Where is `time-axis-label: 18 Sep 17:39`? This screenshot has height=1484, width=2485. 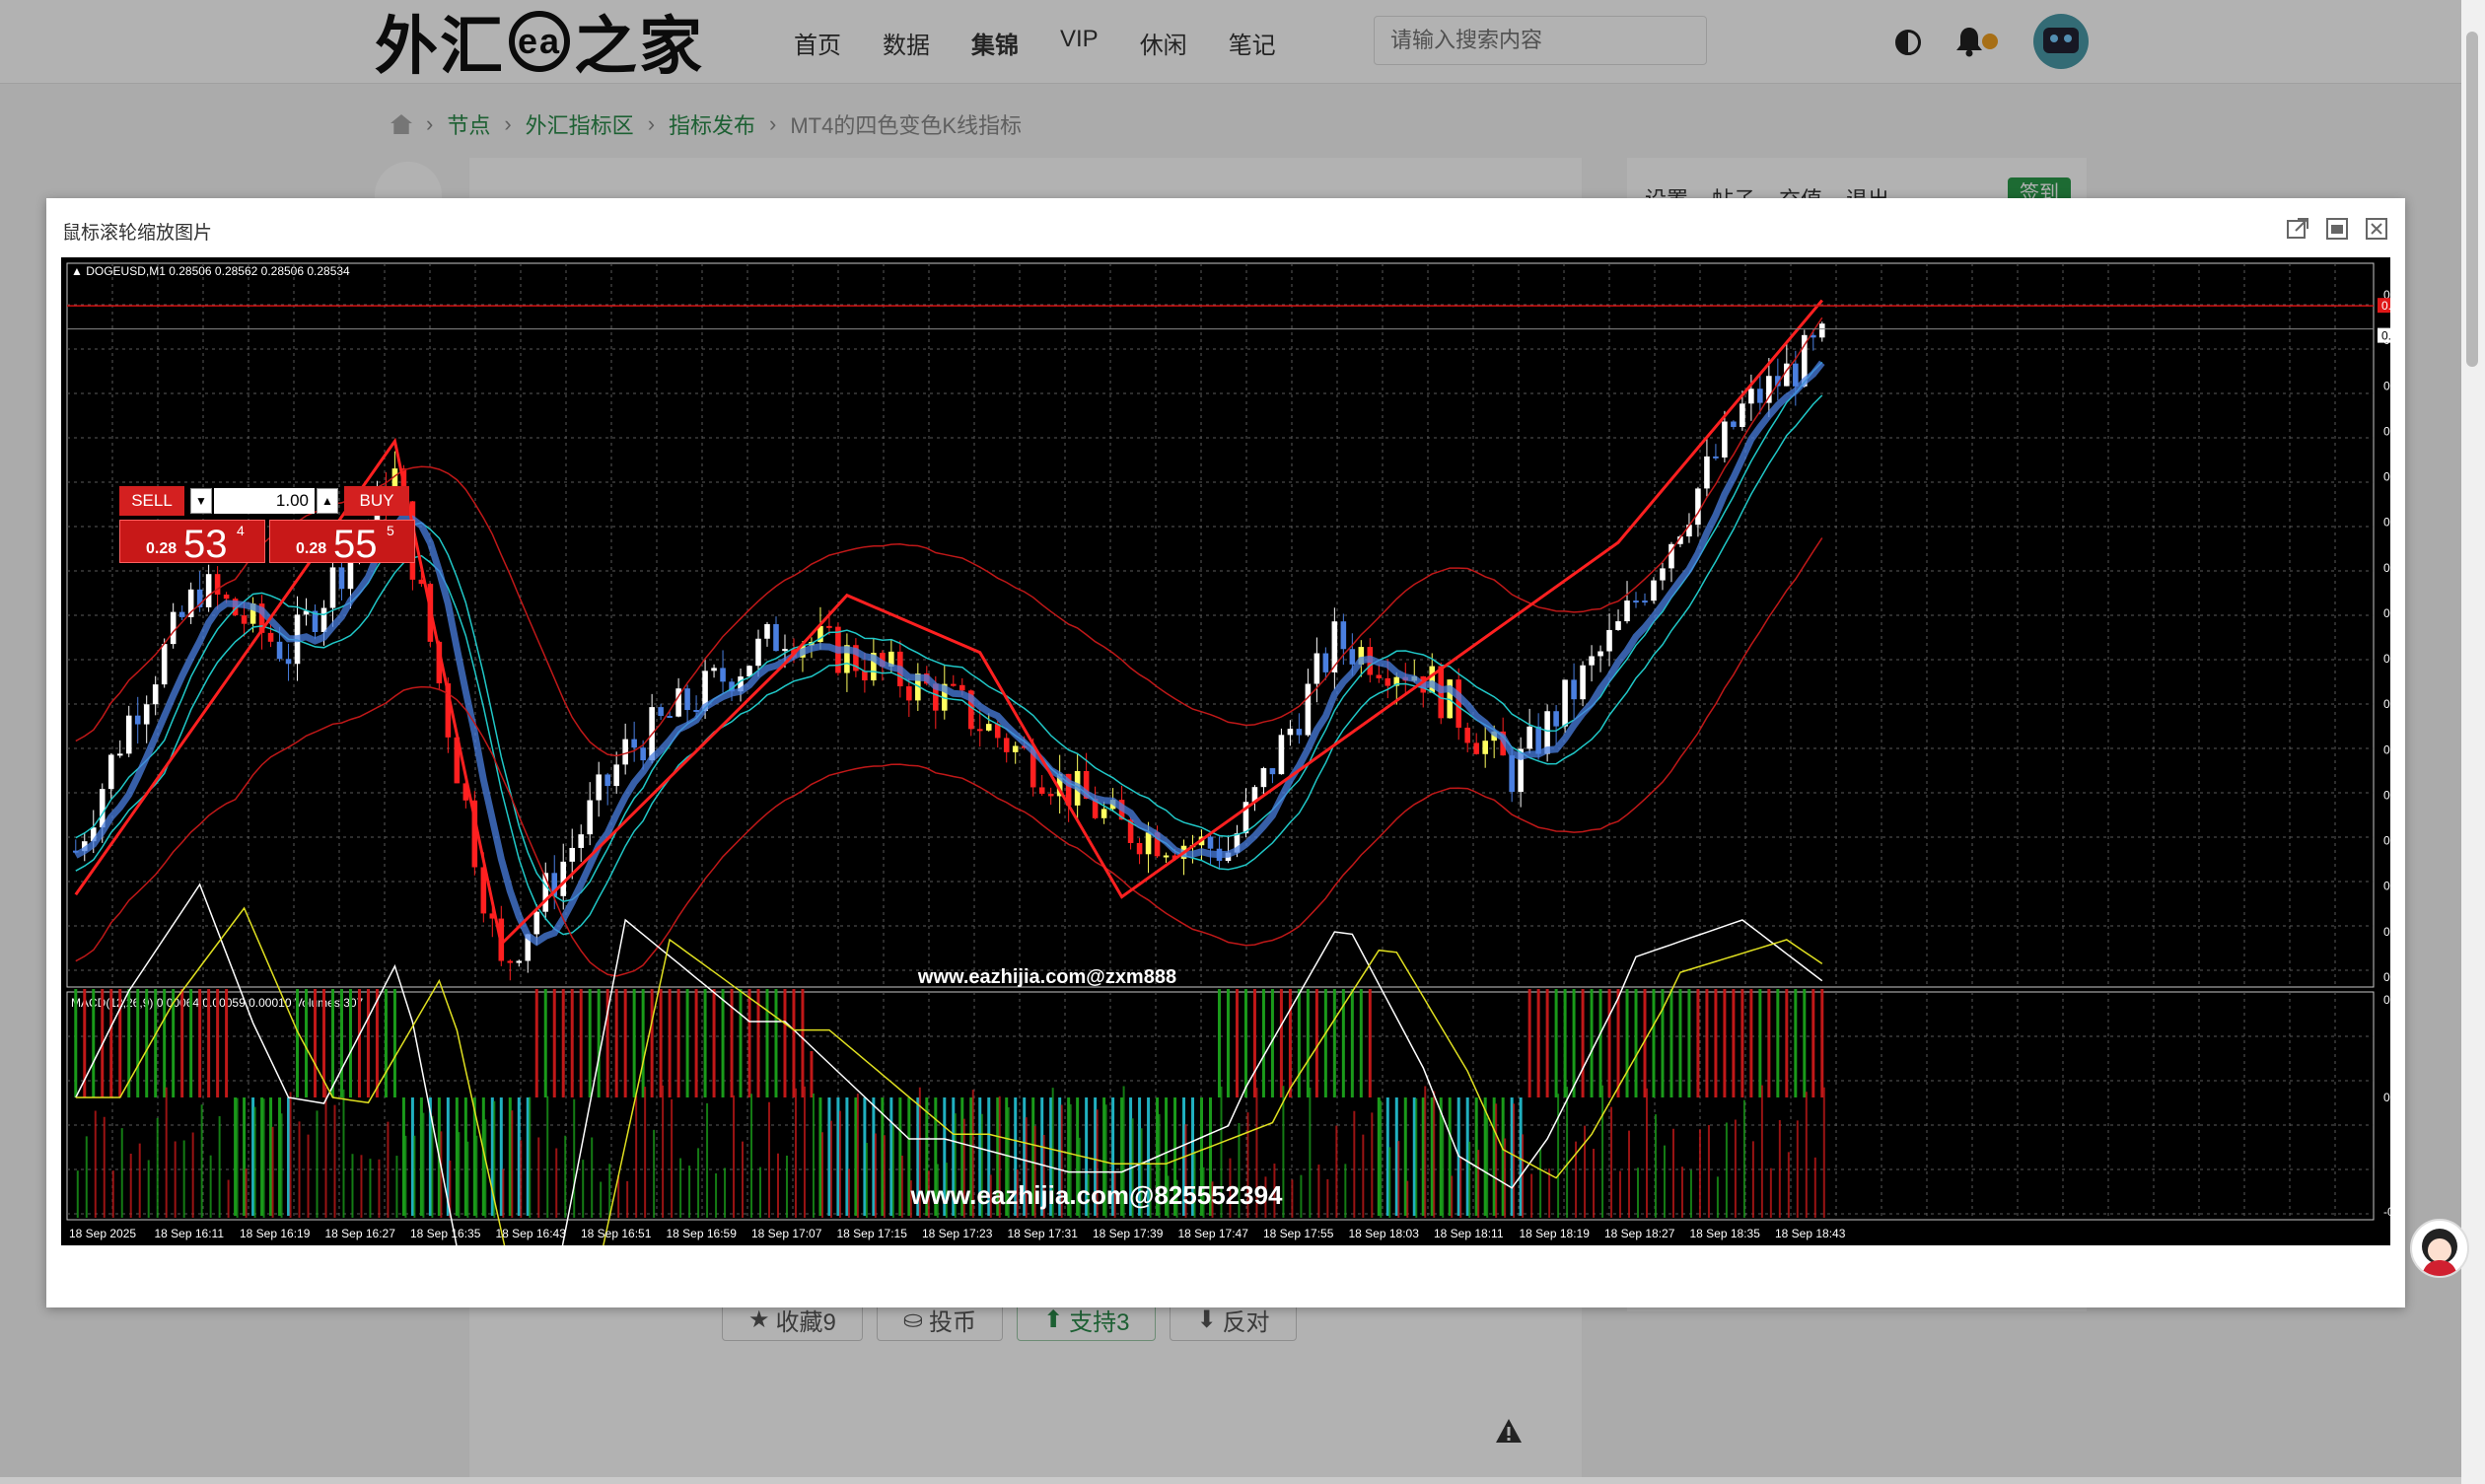
time-axis-label: 18 Sep 17:39 is located at coordinates (1128, 1233).